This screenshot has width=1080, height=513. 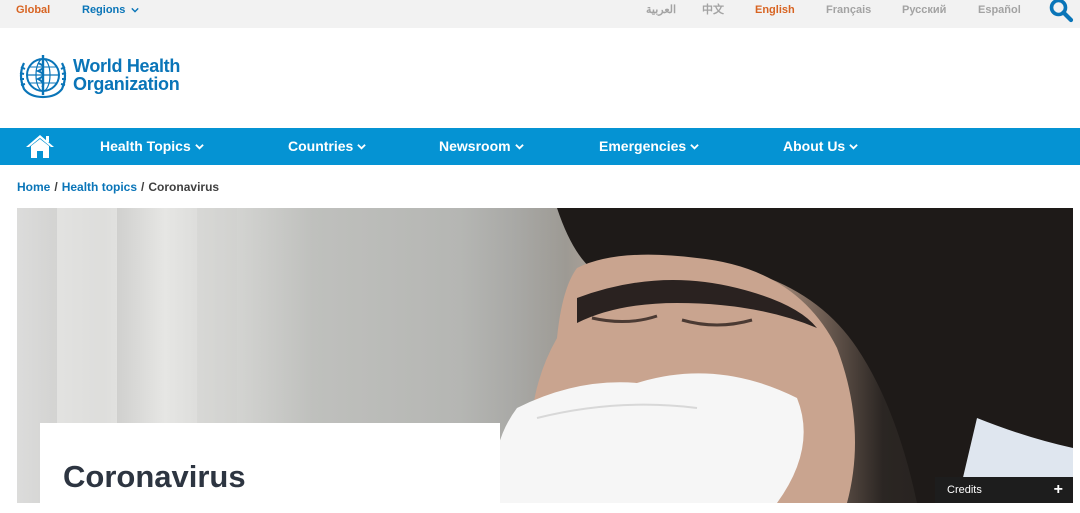 What do you see at coordinates (713, 10) in the screenshot?
I see `language-chinese: 中文` at bounding box center [713, 10].